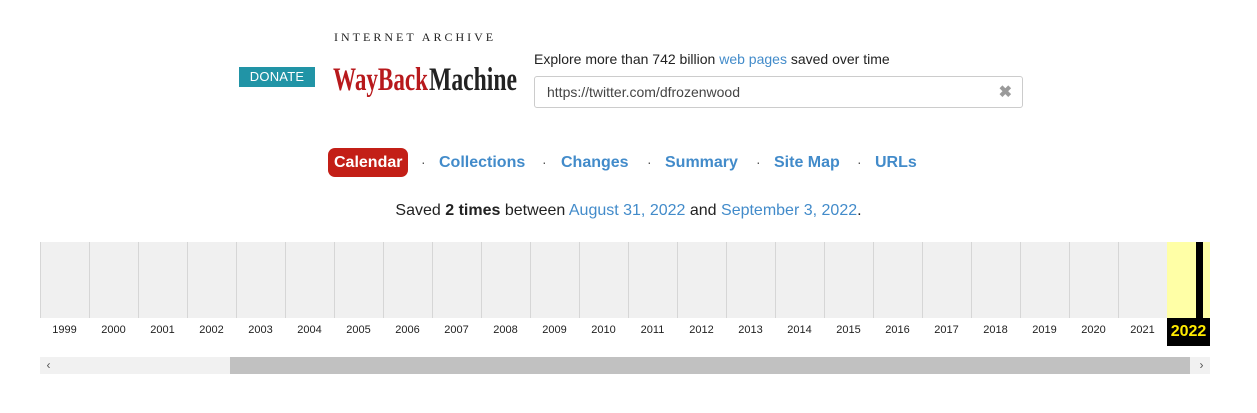  I want to click on year-column-2020, so click(1093, 280).